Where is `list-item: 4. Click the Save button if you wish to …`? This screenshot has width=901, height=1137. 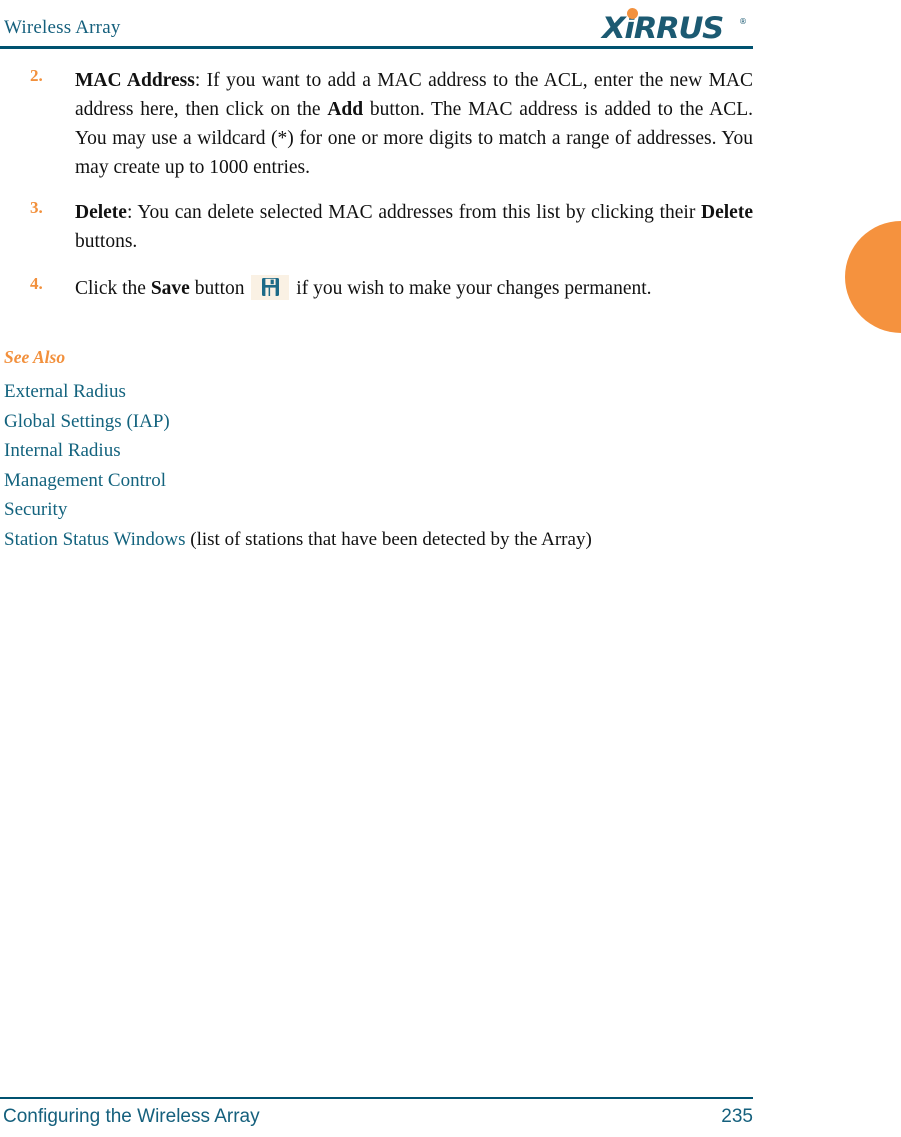 list-item: 4. Click the Save button if you wish to … is located at coordinates (395, 288).